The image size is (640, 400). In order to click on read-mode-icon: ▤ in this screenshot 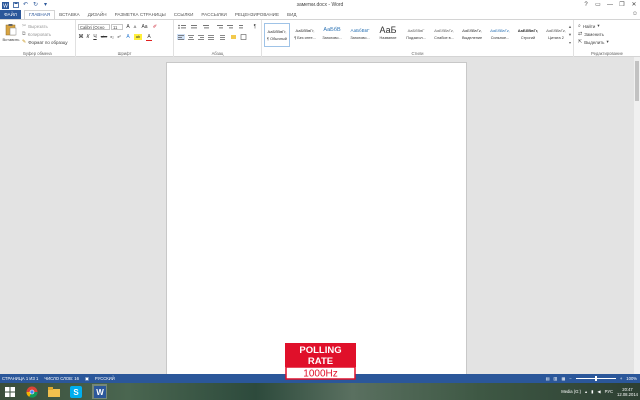, I will do `click(547, 378)`.